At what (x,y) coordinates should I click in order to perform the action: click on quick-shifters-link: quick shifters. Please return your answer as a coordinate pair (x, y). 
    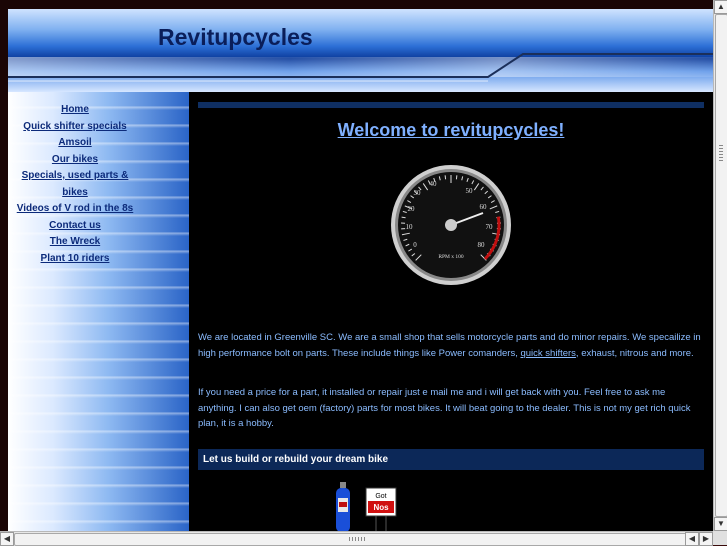
    Looking at the image, I should click on (547, 353).